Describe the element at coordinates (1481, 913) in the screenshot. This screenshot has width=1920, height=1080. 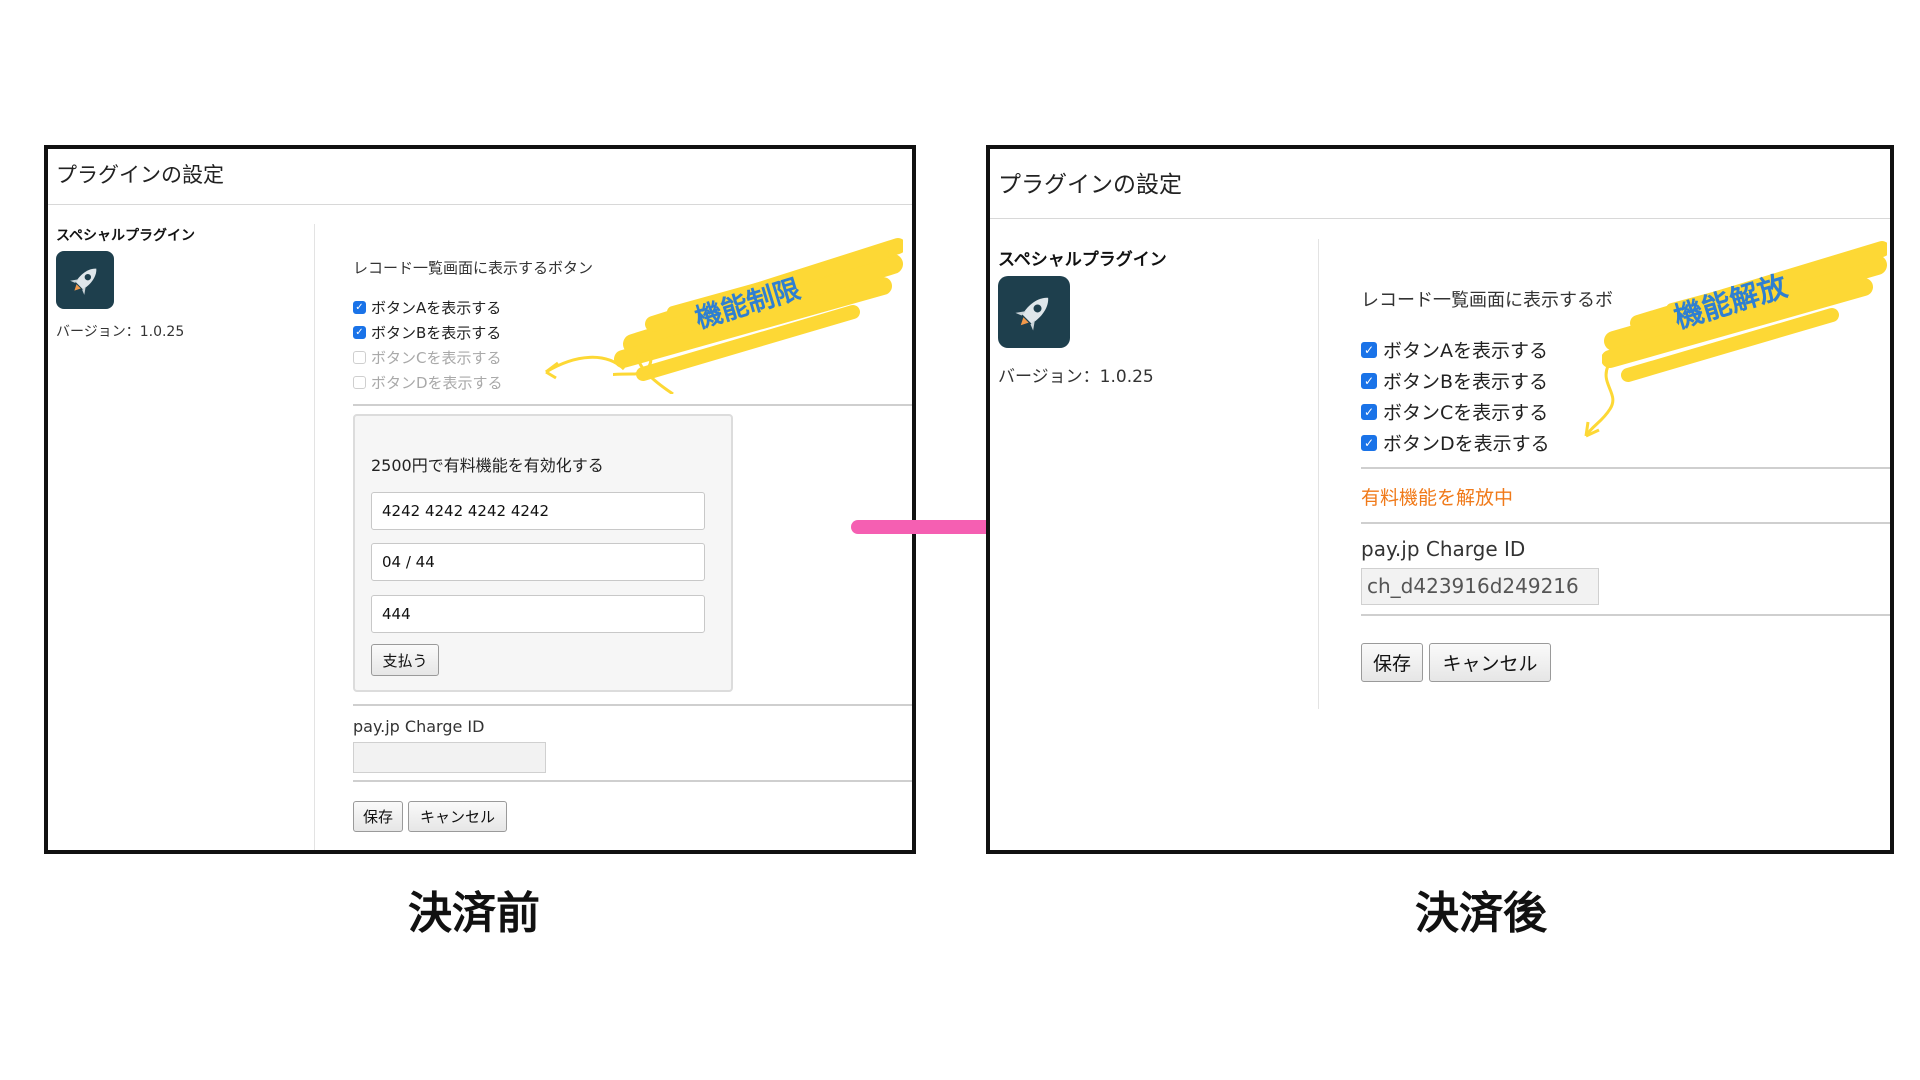
I see `caption-after: 決済後` at that location.